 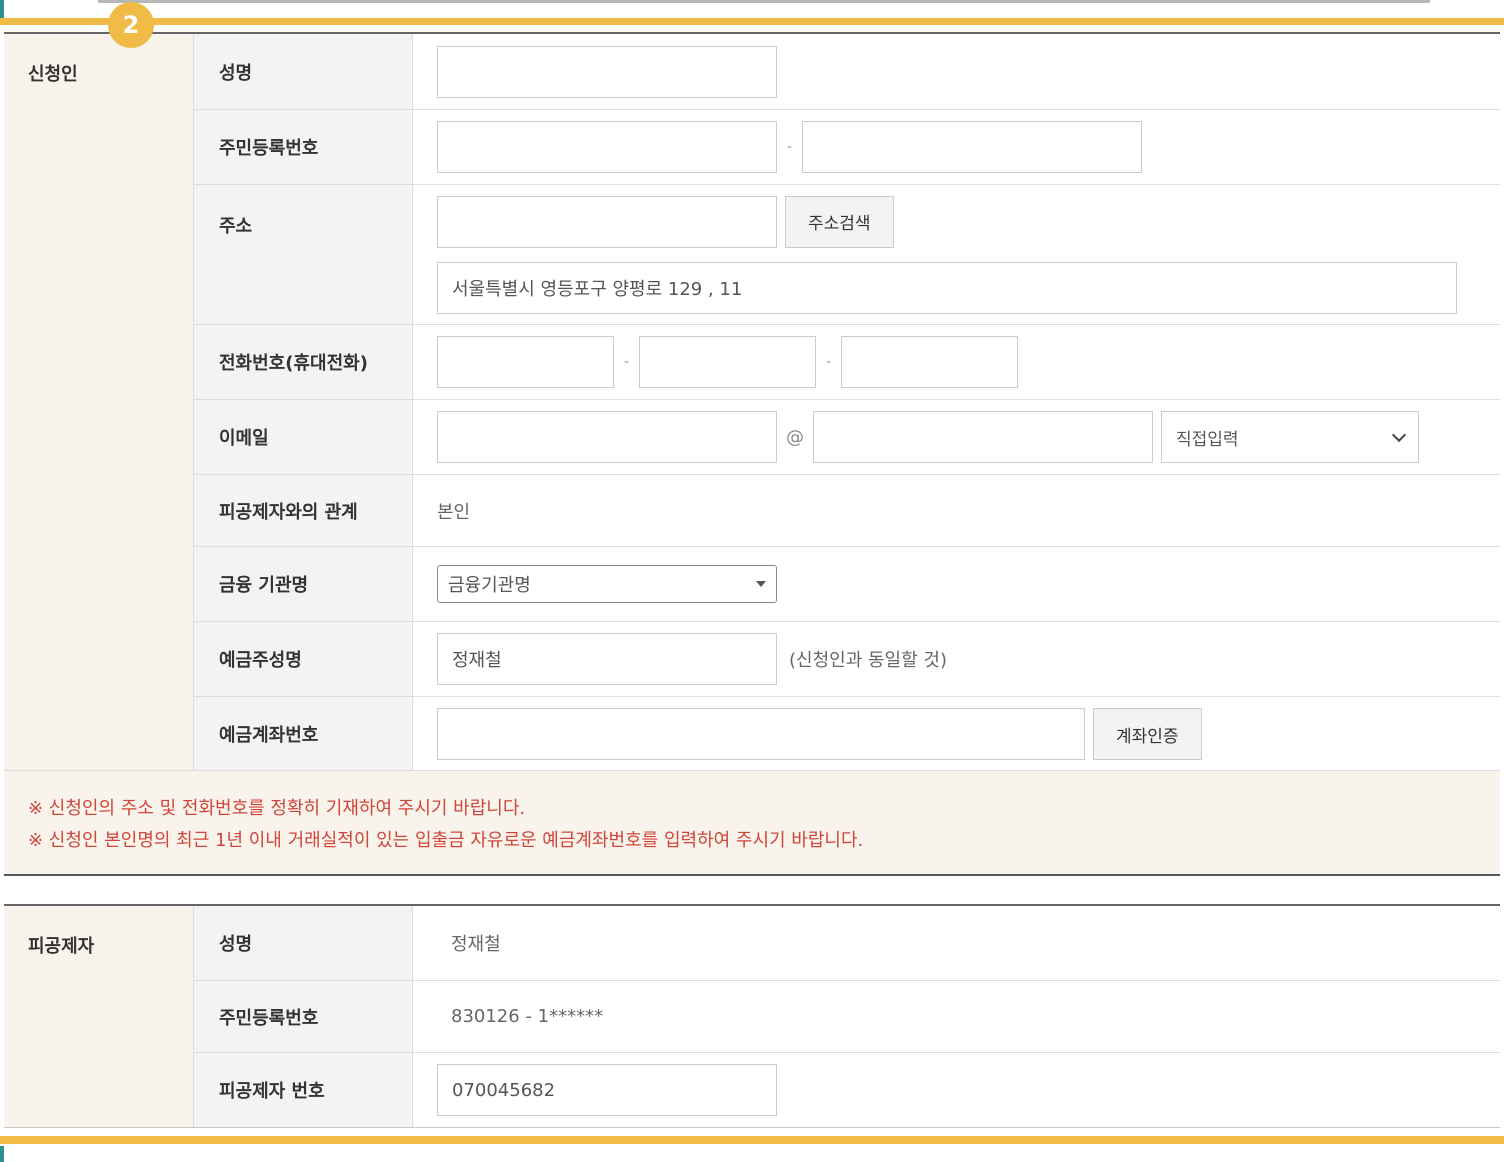 I want to click on top-divider, so click(x=764, y=1).